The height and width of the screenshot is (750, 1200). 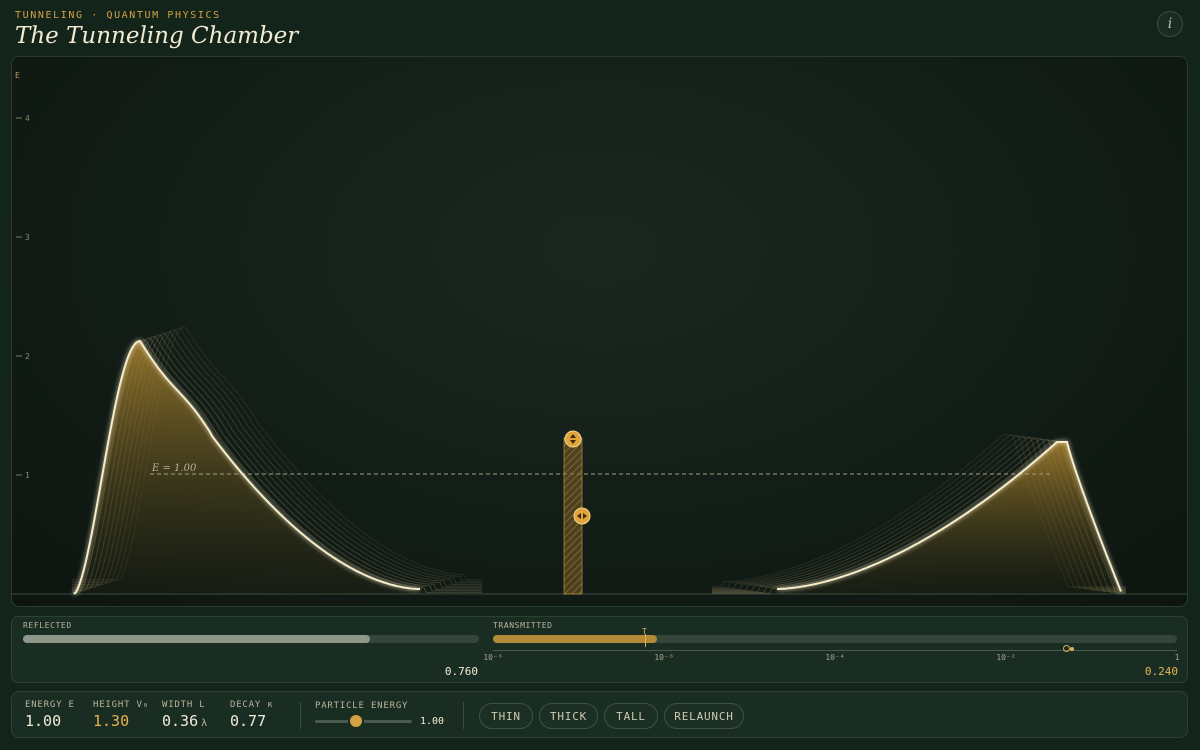 I want to click on readout-value: 0.77, so click(x=248, y=721).